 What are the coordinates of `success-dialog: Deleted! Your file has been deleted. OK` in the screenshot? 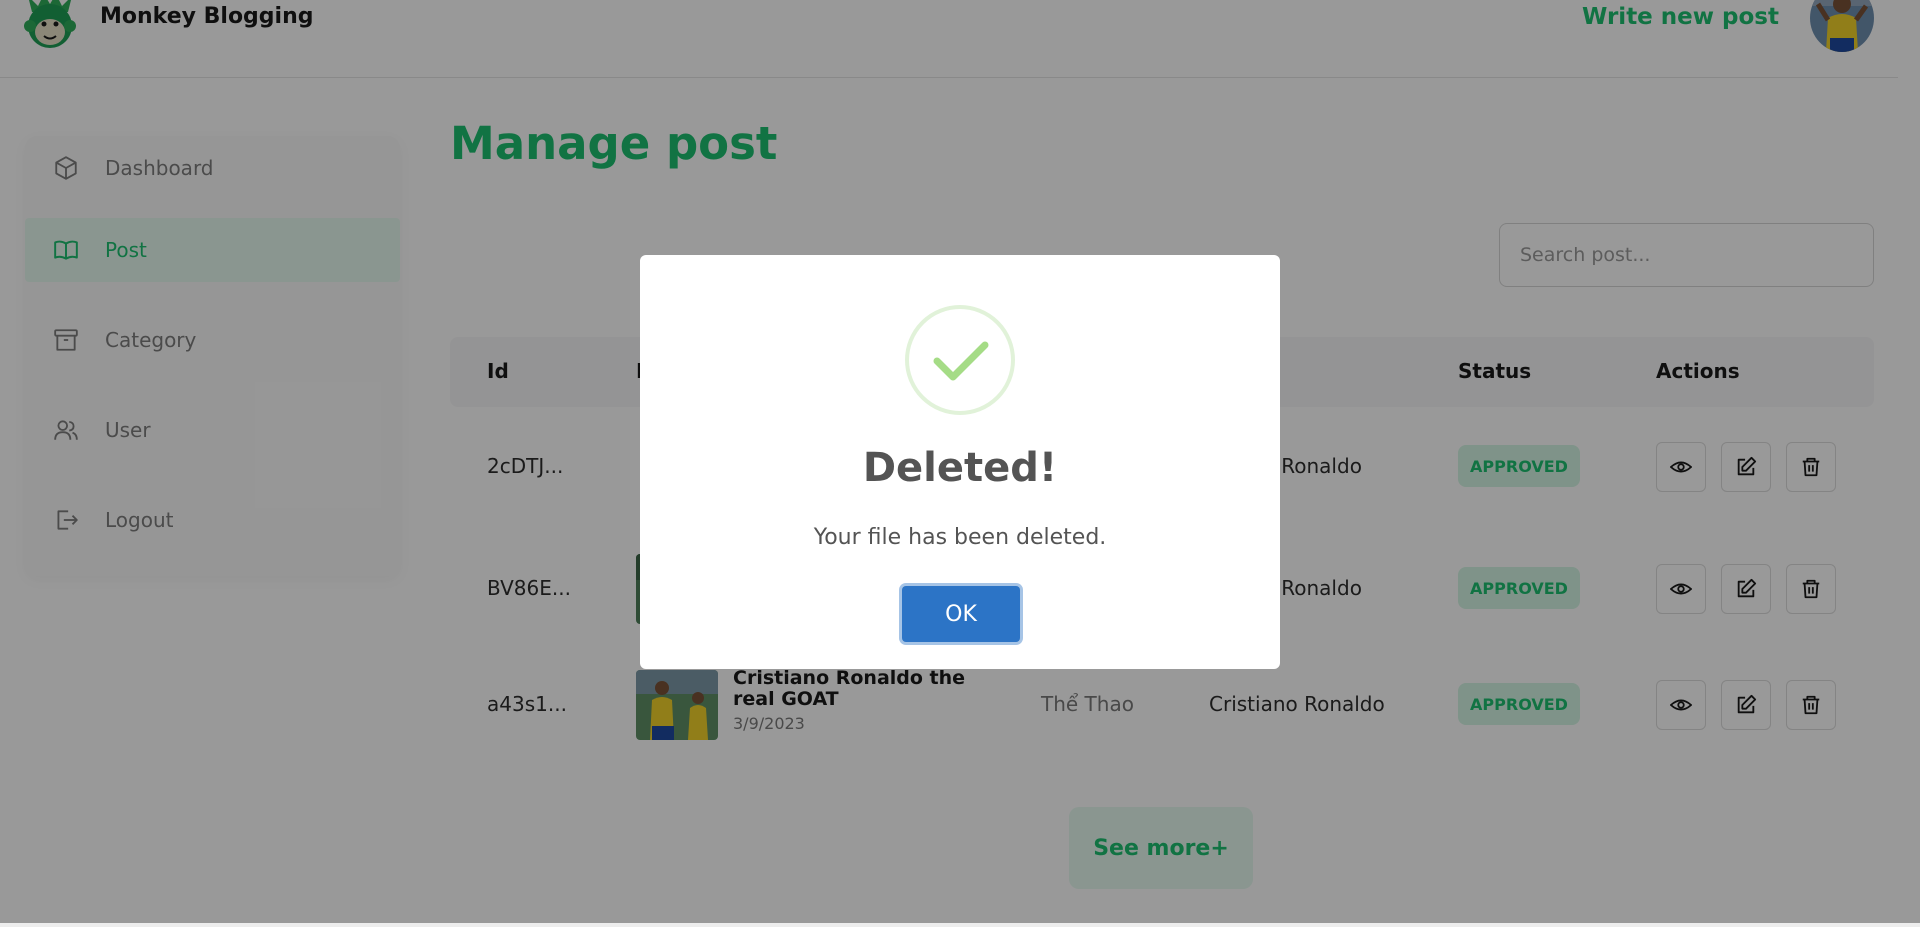 It's located at (960, 462).